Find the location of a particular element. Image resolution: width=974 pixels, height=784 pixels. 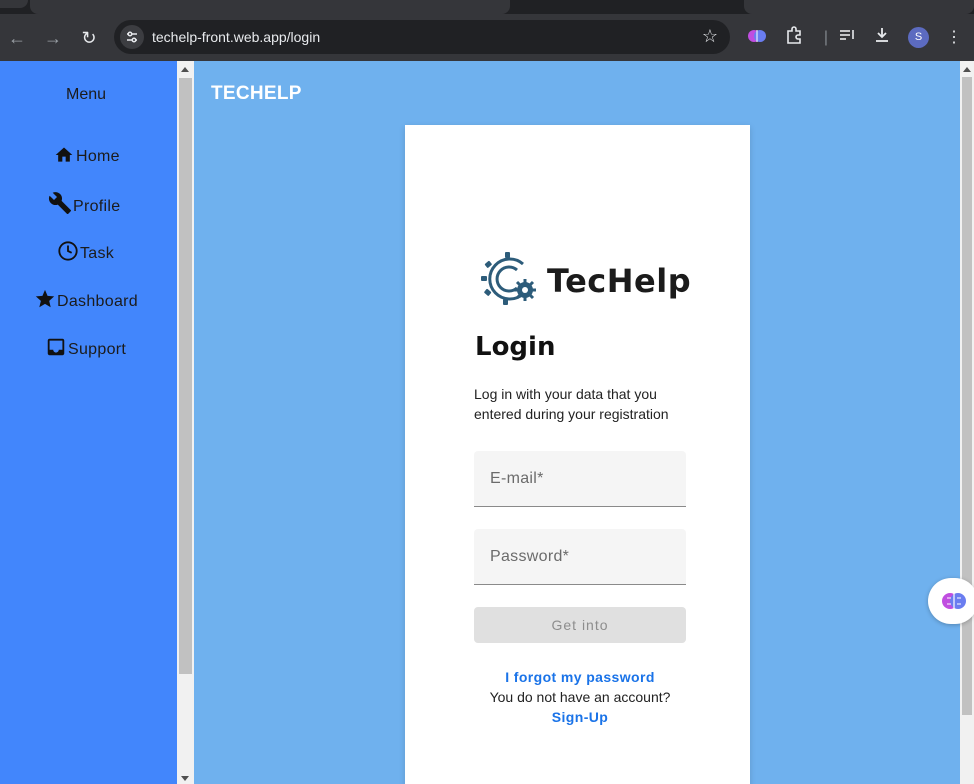

sidebar-item-label: Dashboard is located at coordinates (97, 301).